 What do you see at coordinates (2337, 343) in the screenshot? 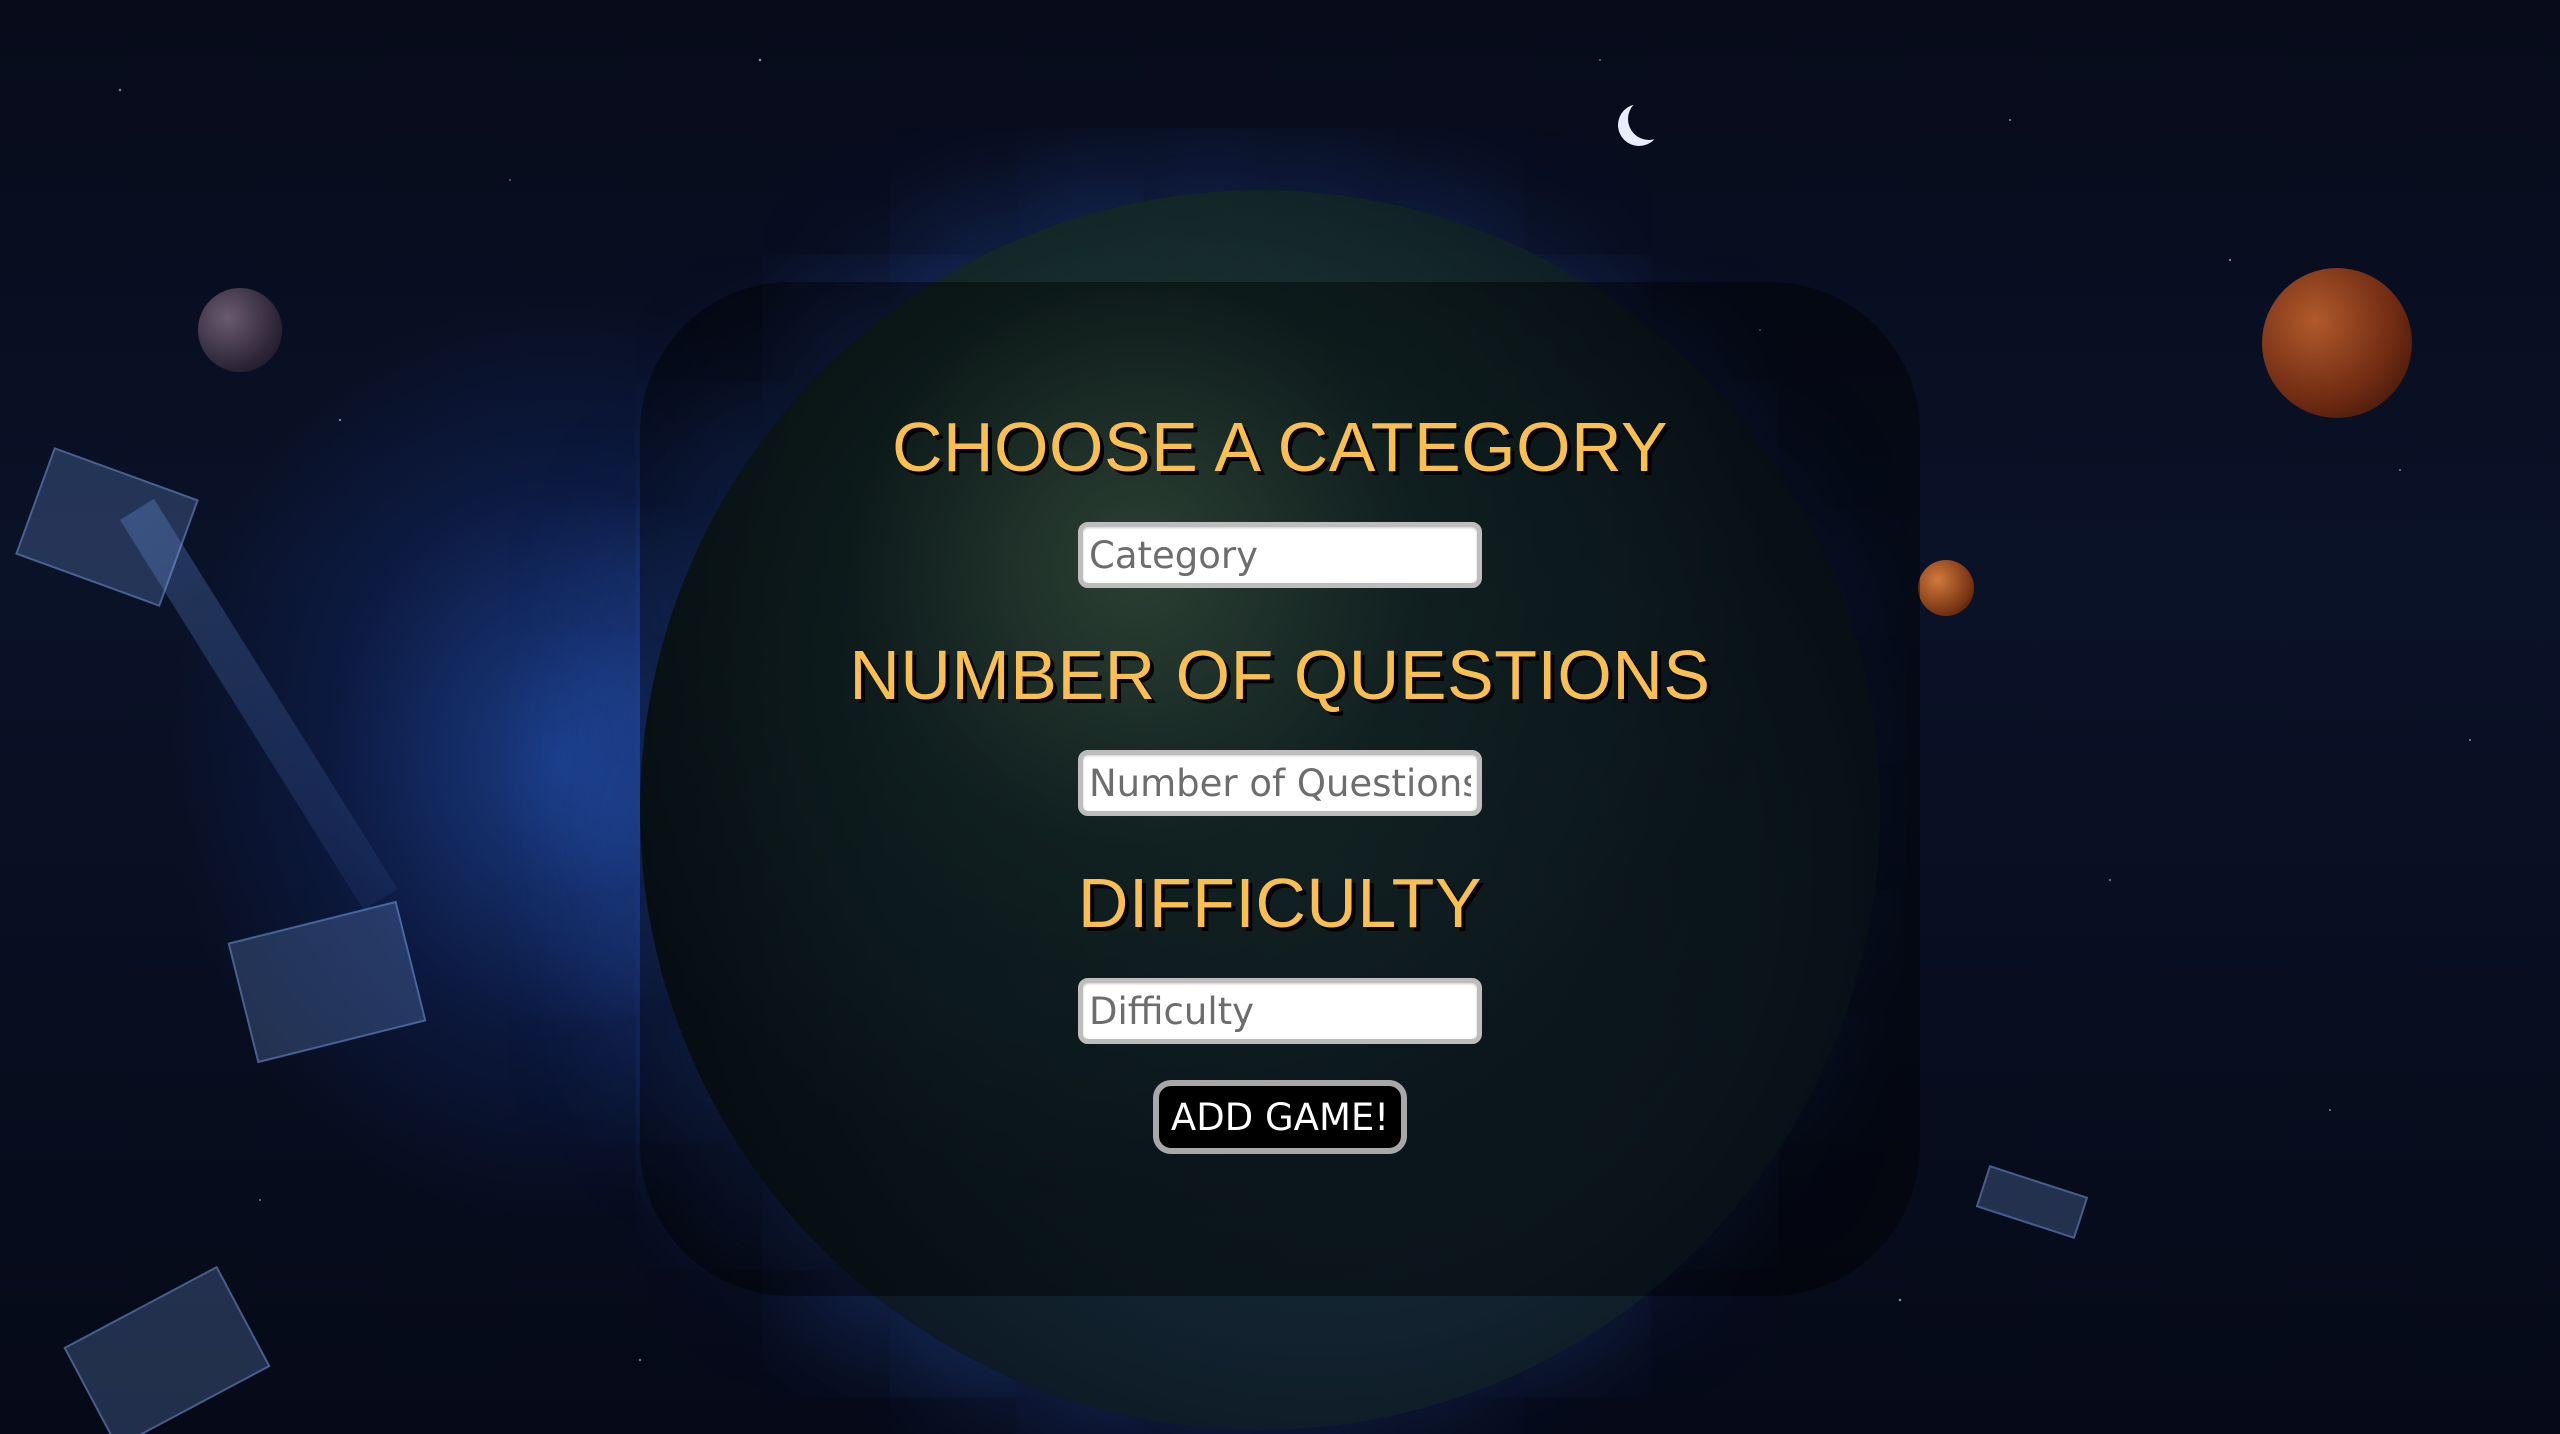
I see `red-planet-image` at bounding box center [2337, 343].